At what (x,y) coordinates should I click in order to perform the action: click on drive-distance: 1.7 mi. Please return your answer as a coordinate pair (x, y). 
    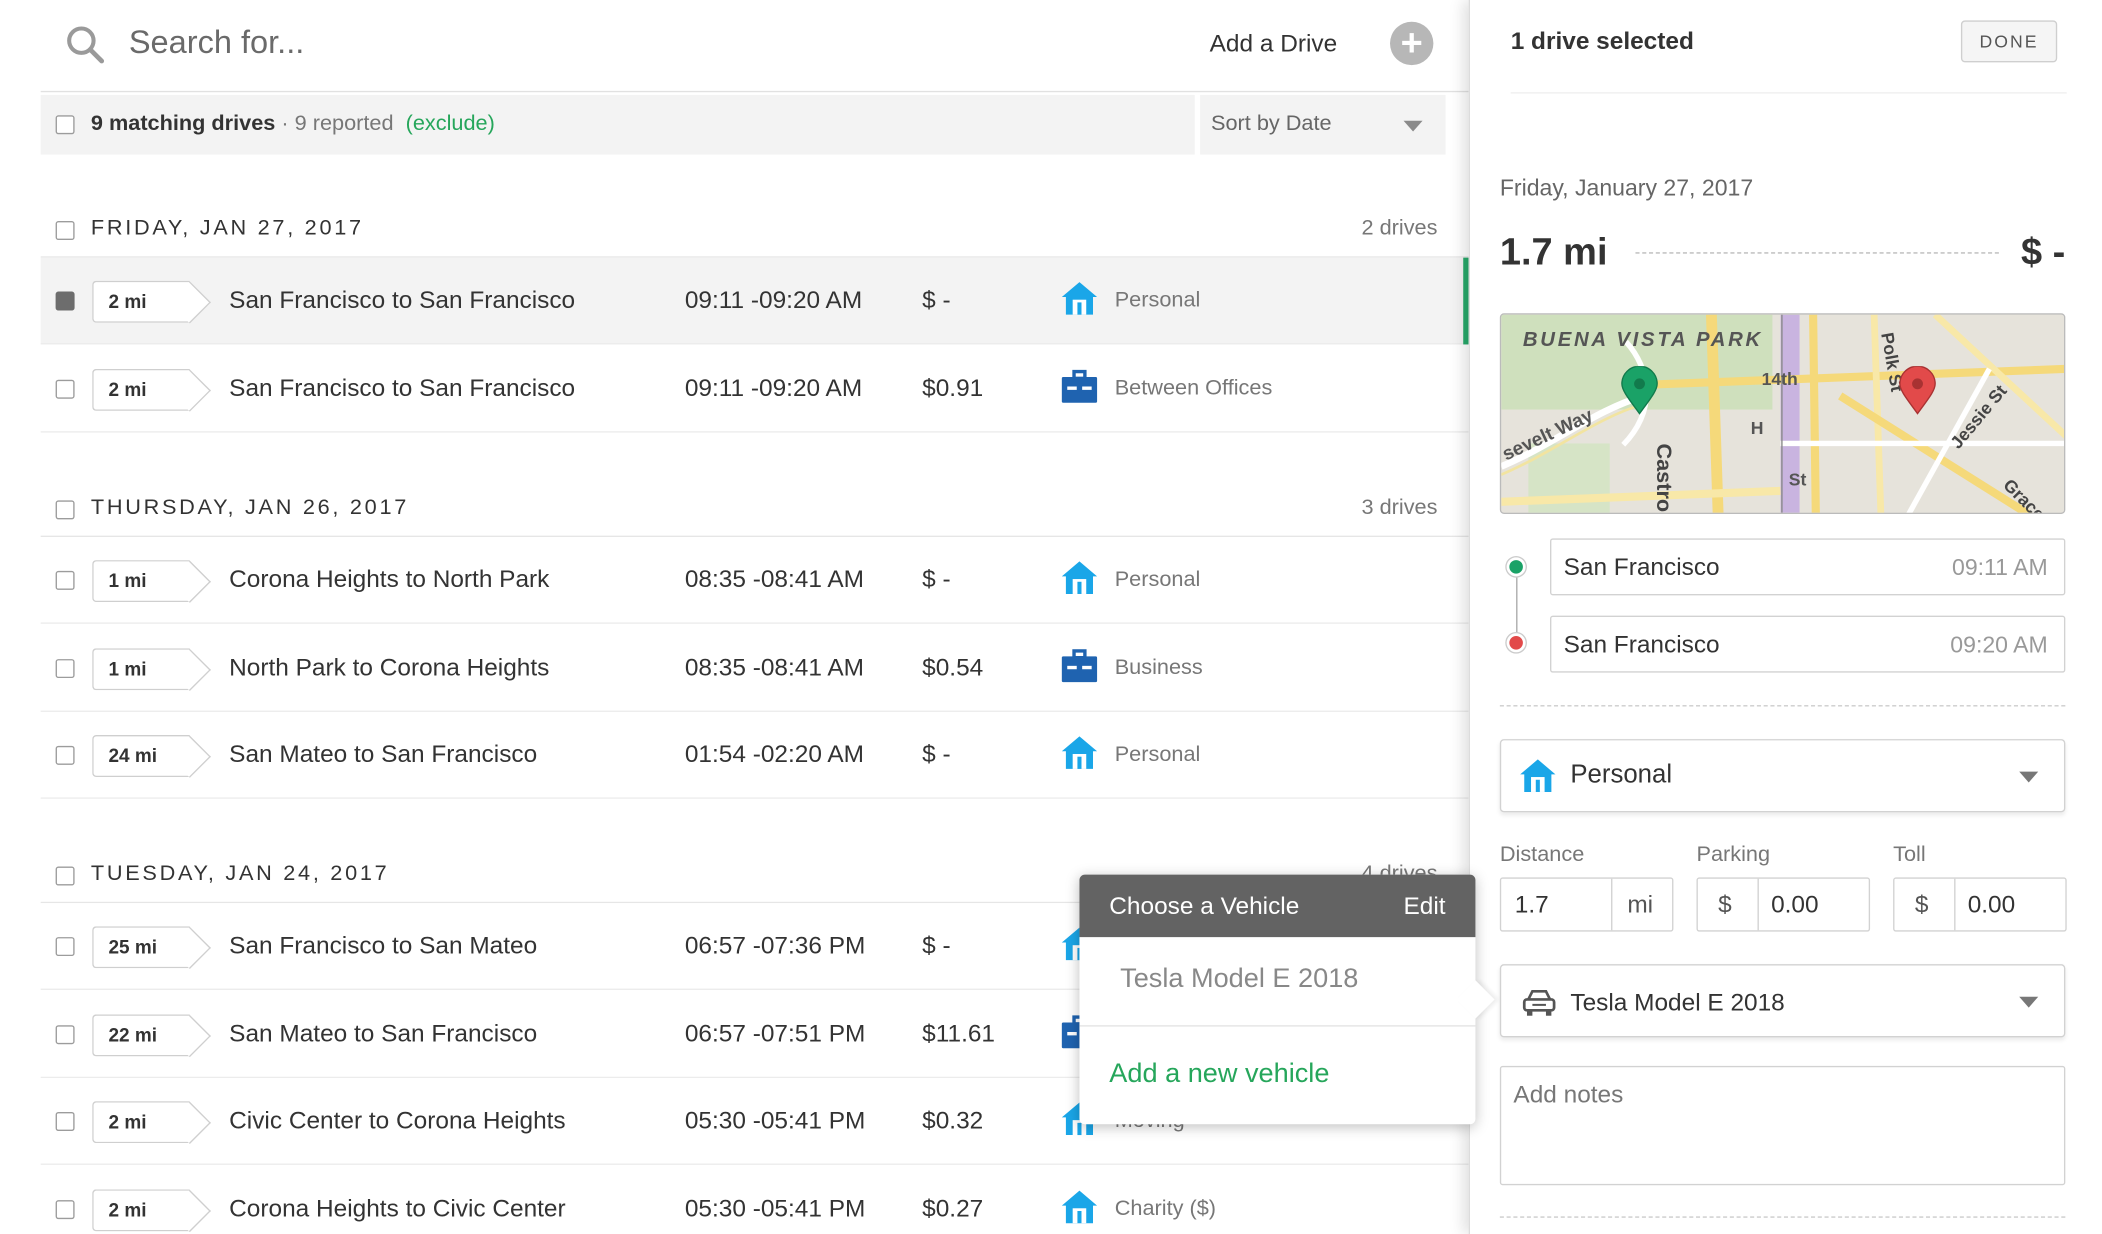
    Looking at the image, I should click on (1553, 251).